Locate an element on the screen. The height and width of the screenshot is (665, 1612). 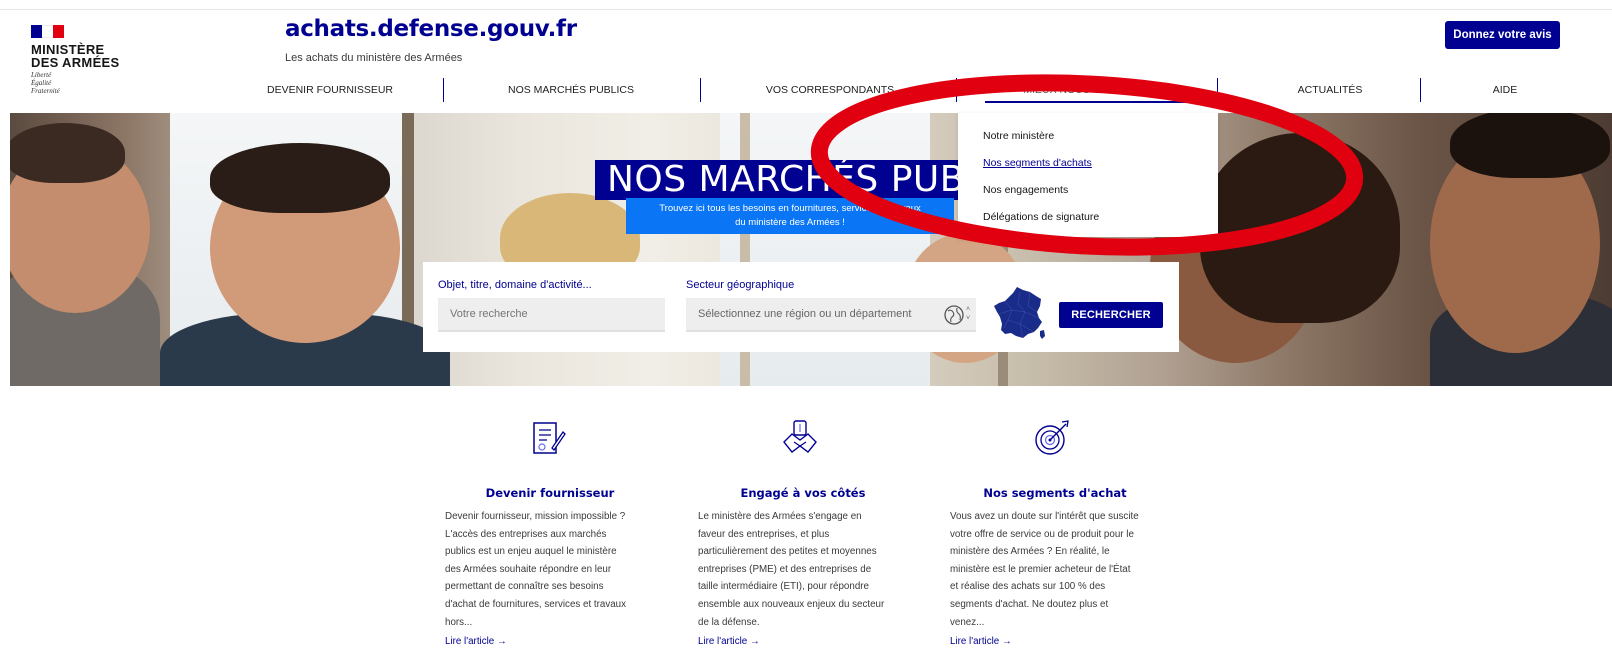
nav-item-nos-marches-publics: NOS MARCHÉS PUBLICS is located at coordinates (571, 90).